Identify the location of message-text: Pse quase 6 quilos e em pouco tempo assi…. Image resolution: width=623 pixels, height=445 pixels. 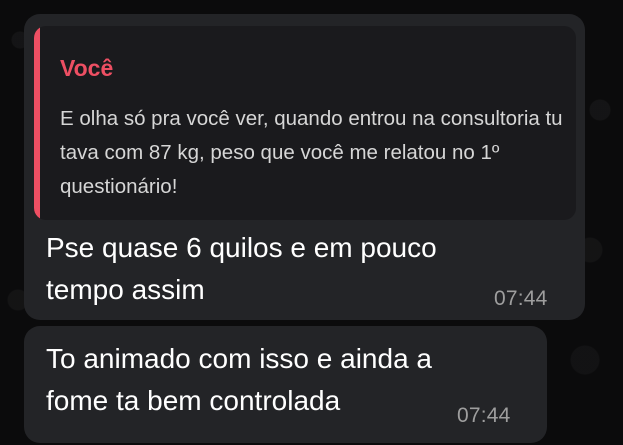
(241, 268).